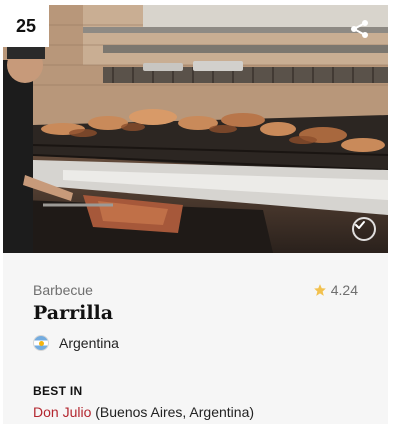 Image resolution: width=403 pixels, height=424 pixels. What do you see at coordinates (63, 290) in the screenshot?
I see `dish-category: Barbecue` at bounding box center [63, 290].